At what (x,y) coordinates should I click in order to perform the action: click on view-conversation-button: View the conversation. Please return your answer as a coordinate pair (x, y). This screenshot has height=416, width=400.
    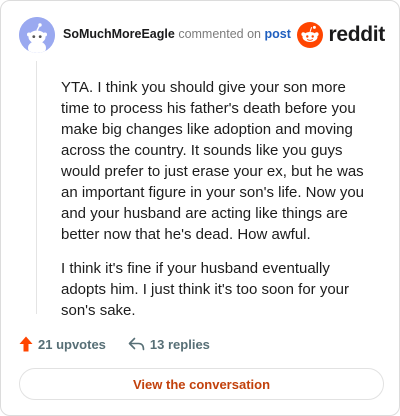
    Looking at the image, I should click on (201, 384).